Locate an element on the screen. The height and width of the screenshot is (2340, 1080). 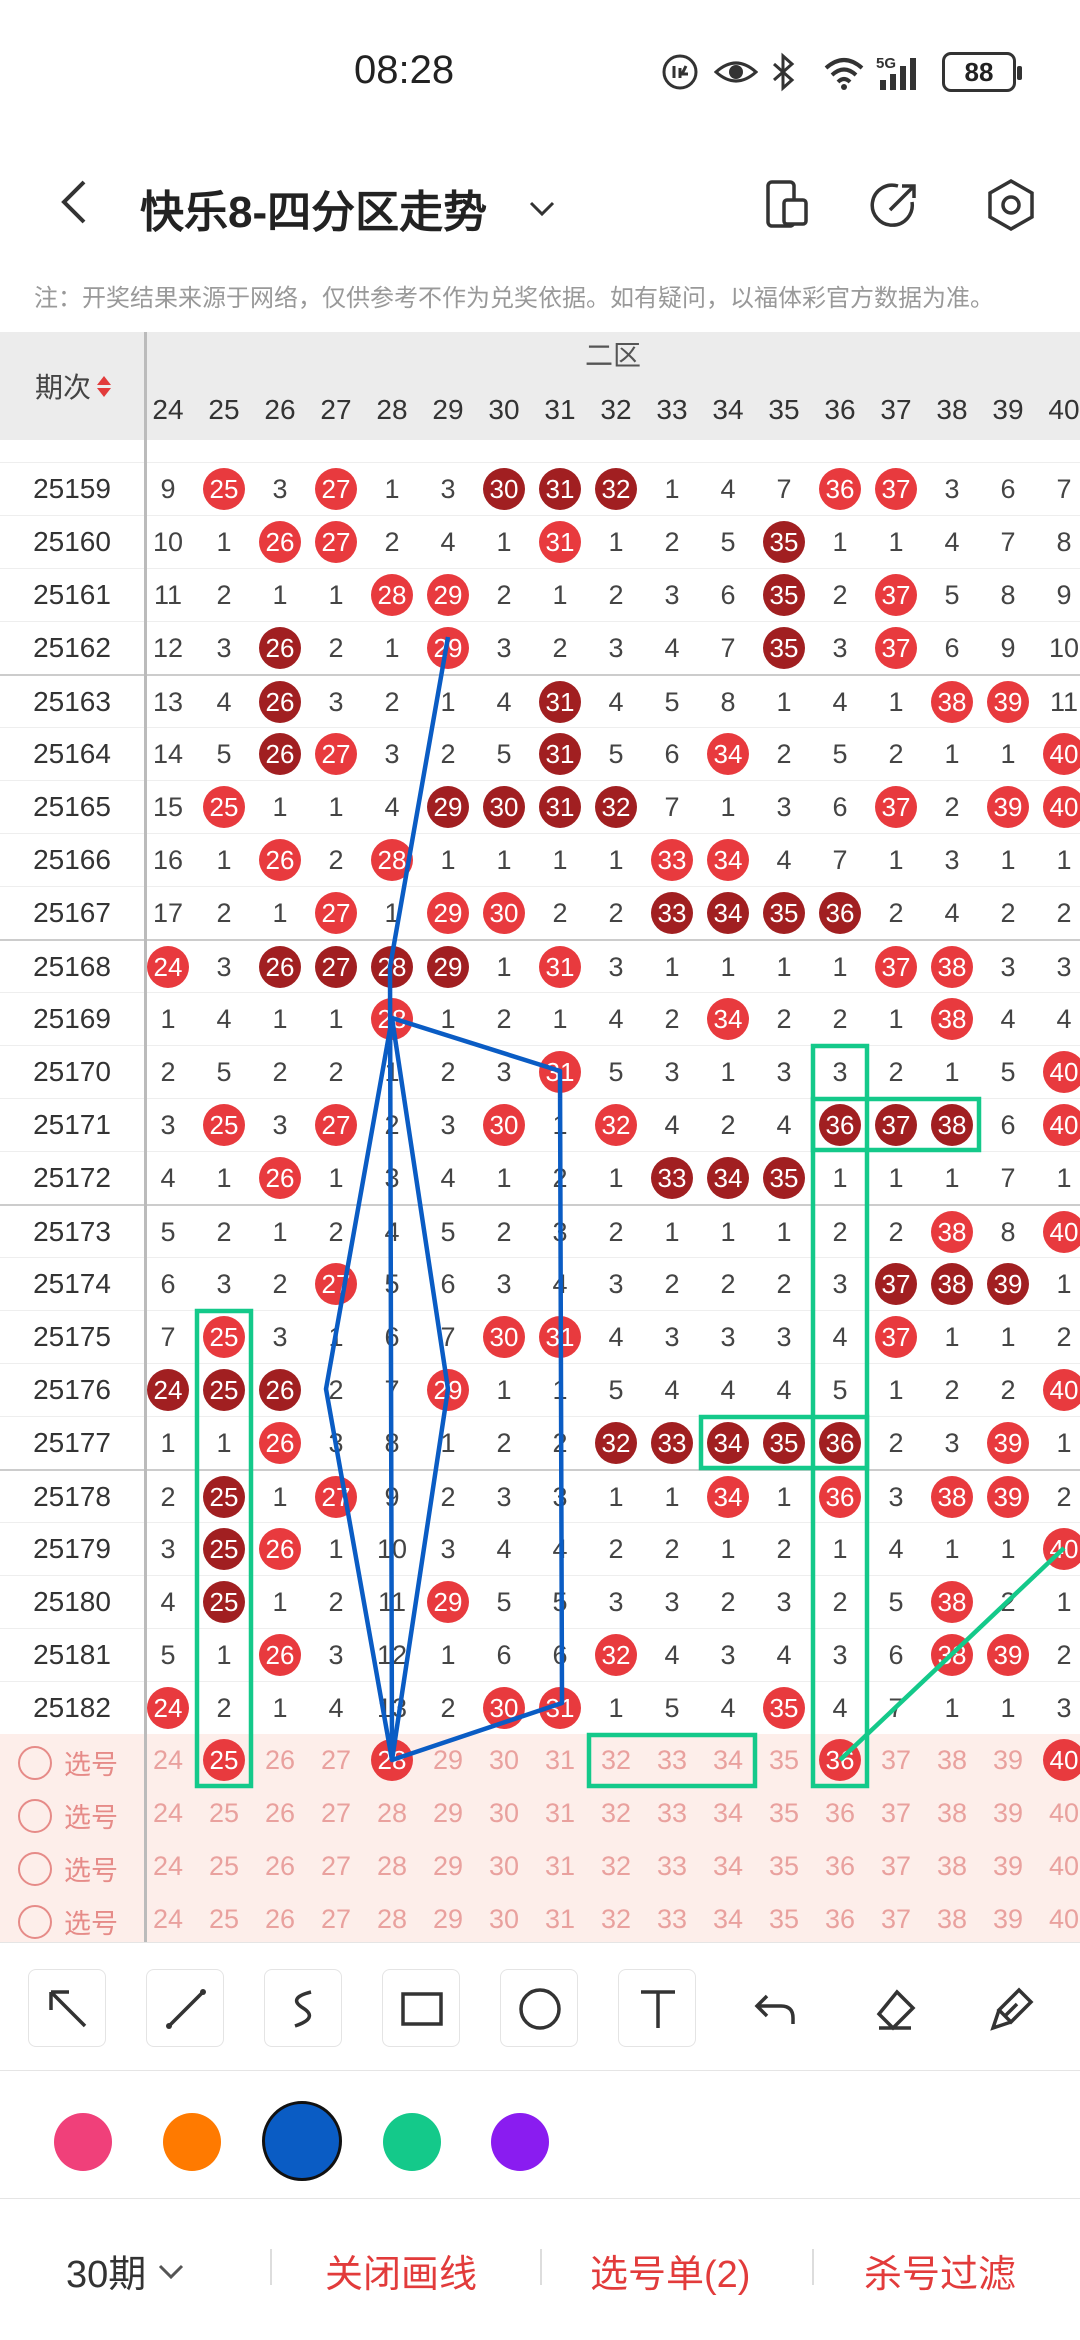
battery-icon: 88 is located at coordinates (982, 72).